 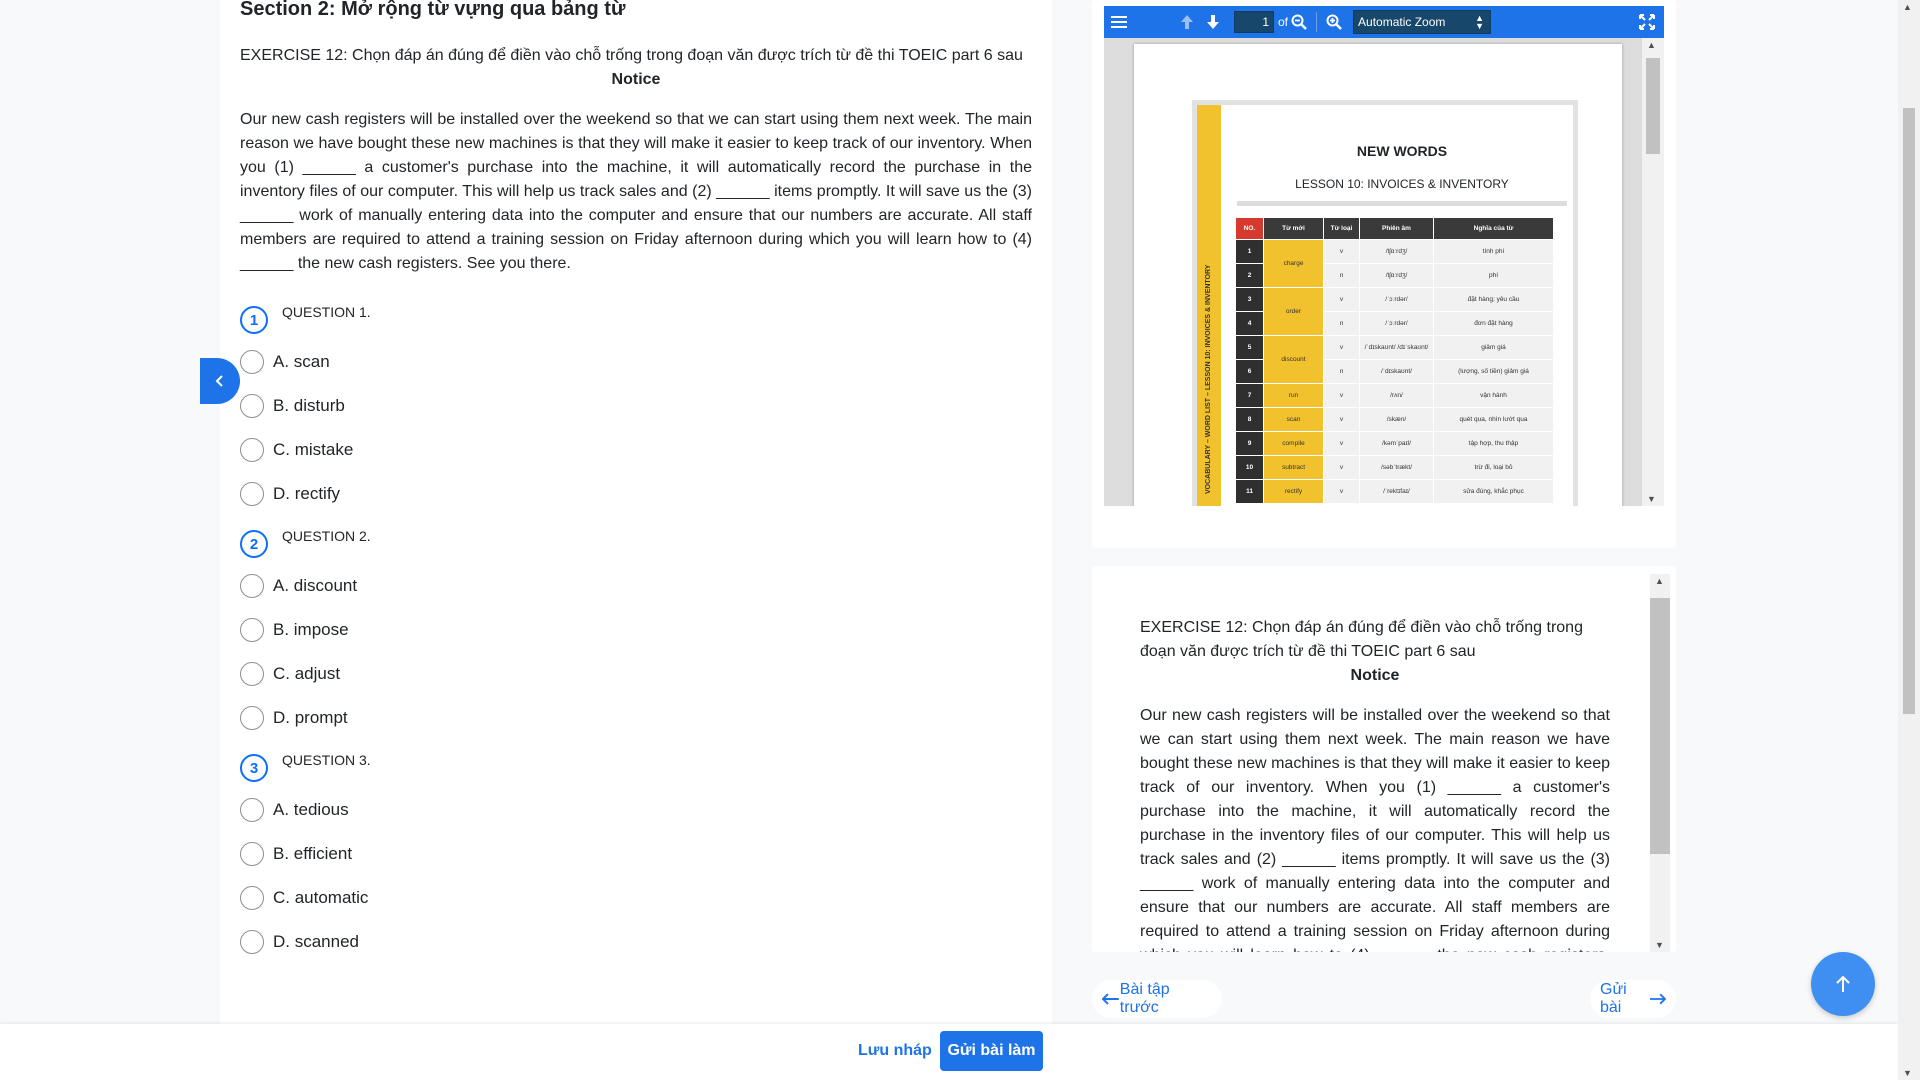 I want to click on submit-next-label: Gửi bài, so click(x=1613, y=998).